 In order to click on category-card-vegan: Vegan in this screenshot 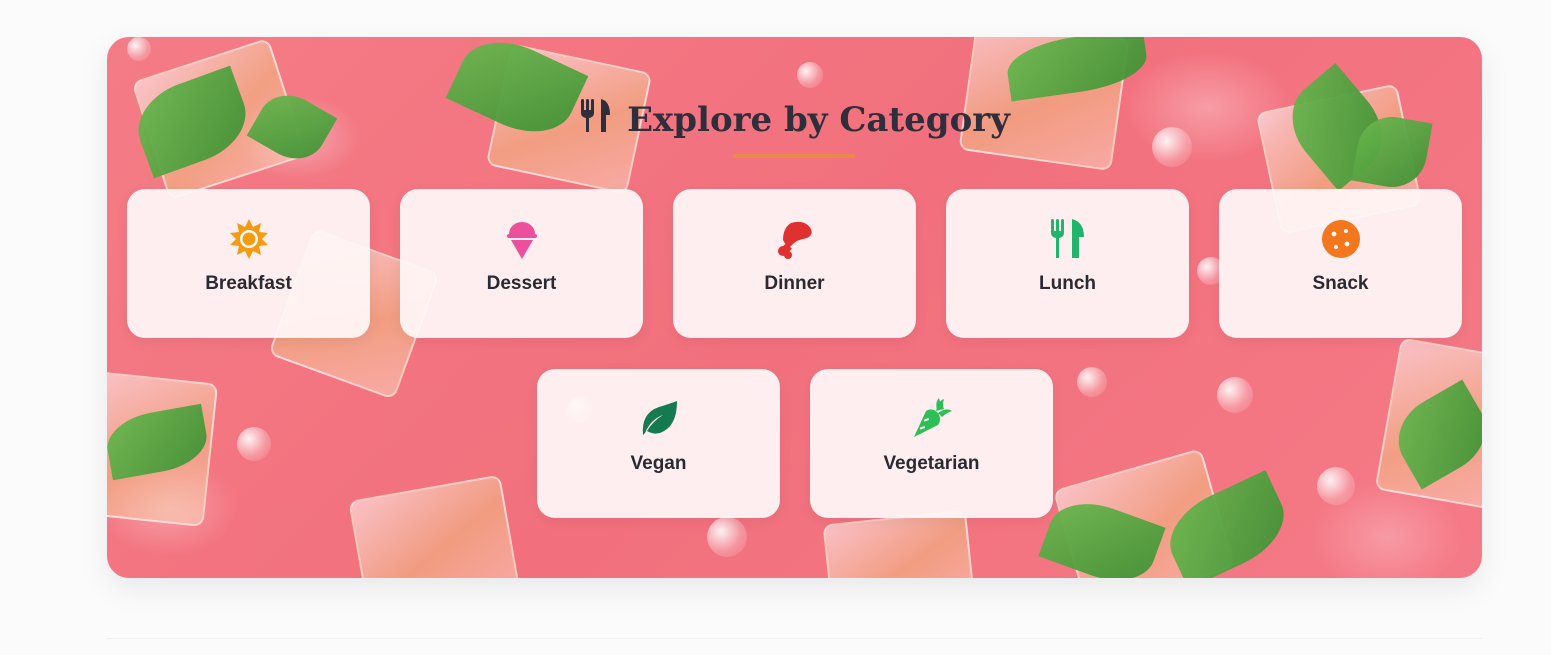, I will do `click(658, 443)`.